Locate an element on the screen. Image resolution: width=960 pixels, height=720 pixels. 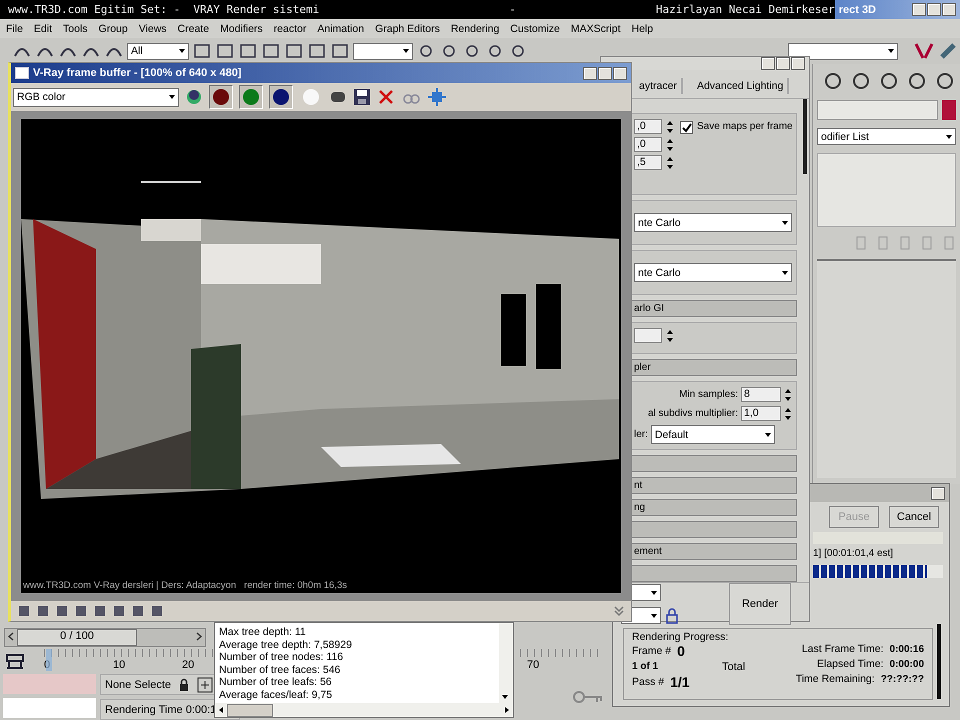
object-color-swatch is located at coordinates (949, 110).